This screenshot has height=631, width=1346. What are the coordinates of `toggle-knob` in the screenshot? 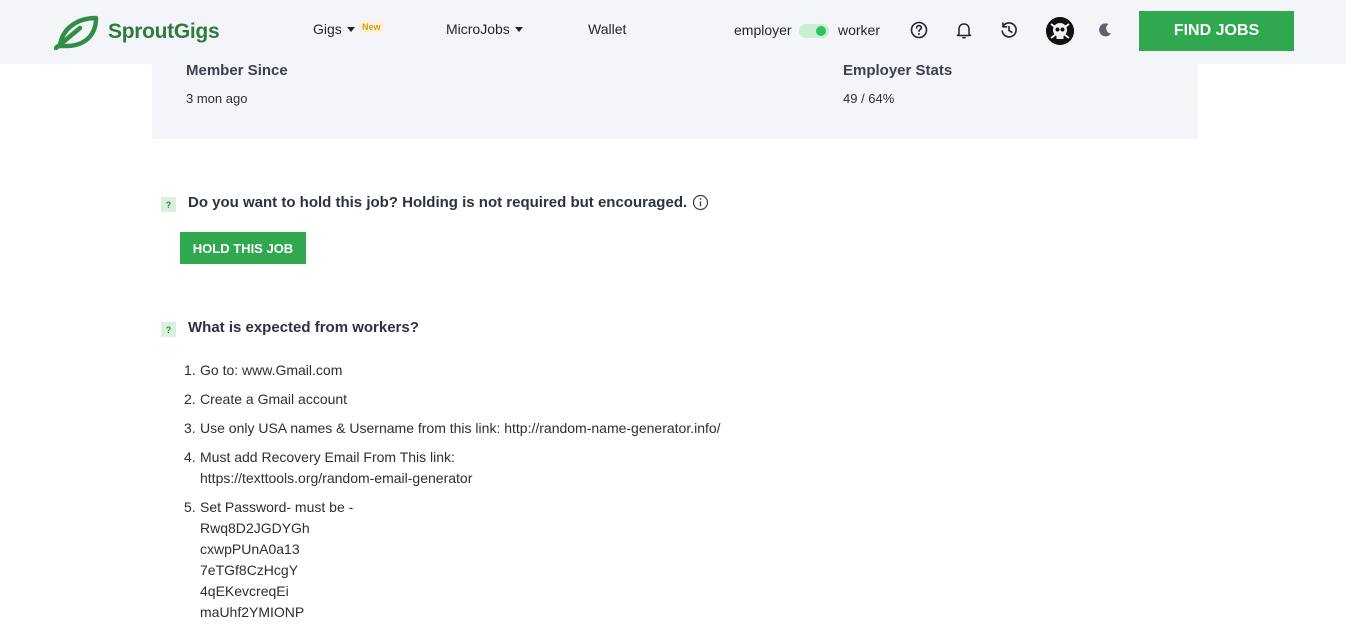 It's located at (821, 31).